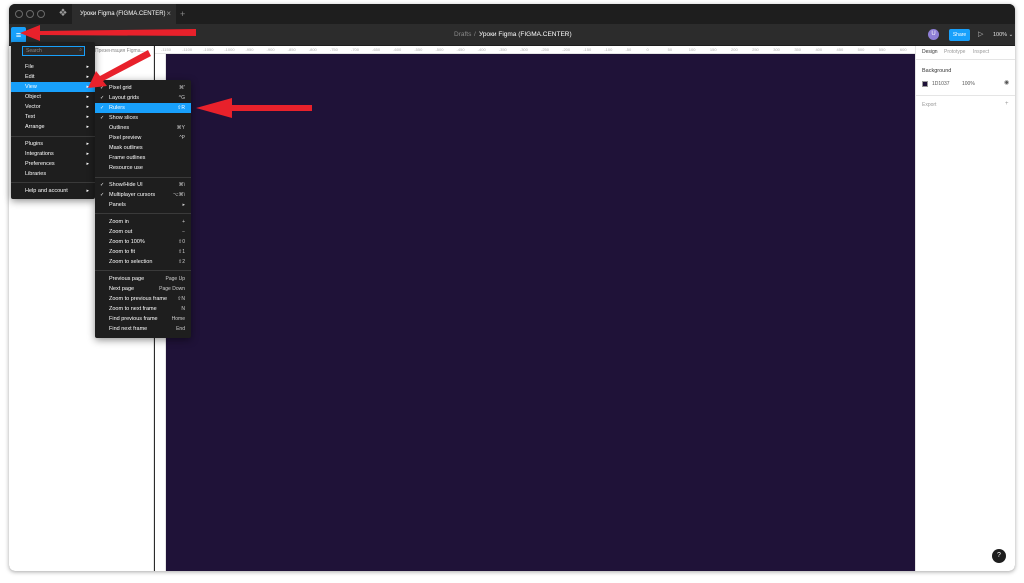  Describe the element at coordinates (126, 148) in the screenshot. I see `view-item-label: Mask outlines` at that location.